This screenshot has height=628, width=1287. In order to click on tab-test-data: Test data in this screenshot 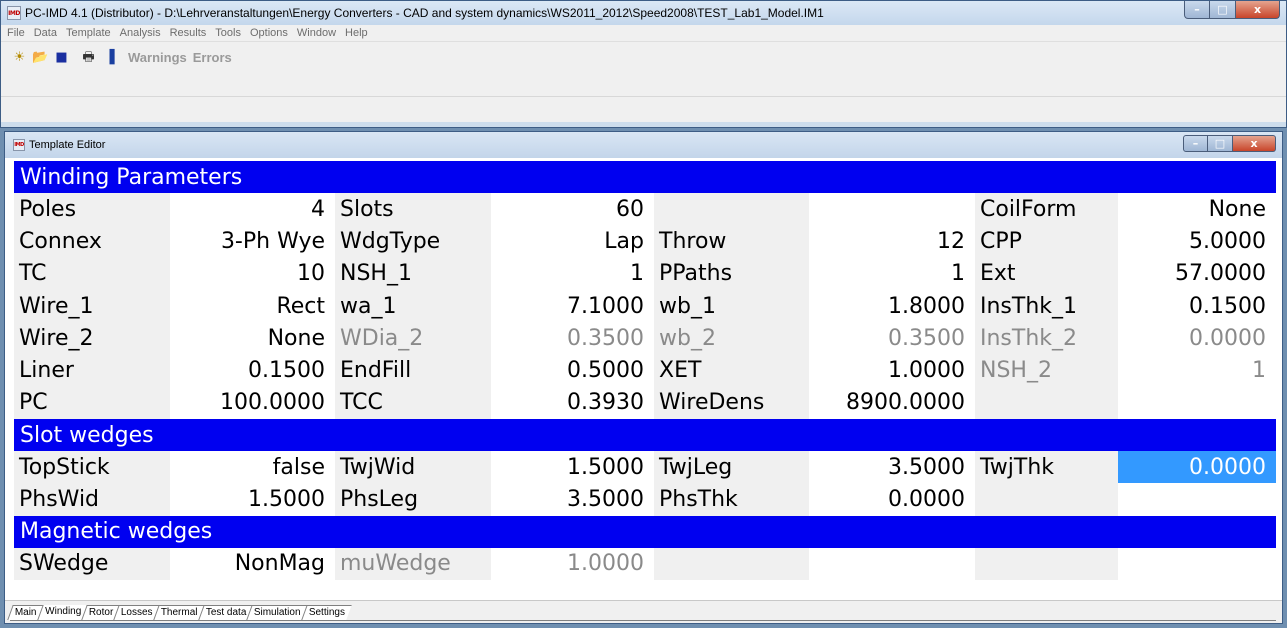, I will do `click(225, 612)`.